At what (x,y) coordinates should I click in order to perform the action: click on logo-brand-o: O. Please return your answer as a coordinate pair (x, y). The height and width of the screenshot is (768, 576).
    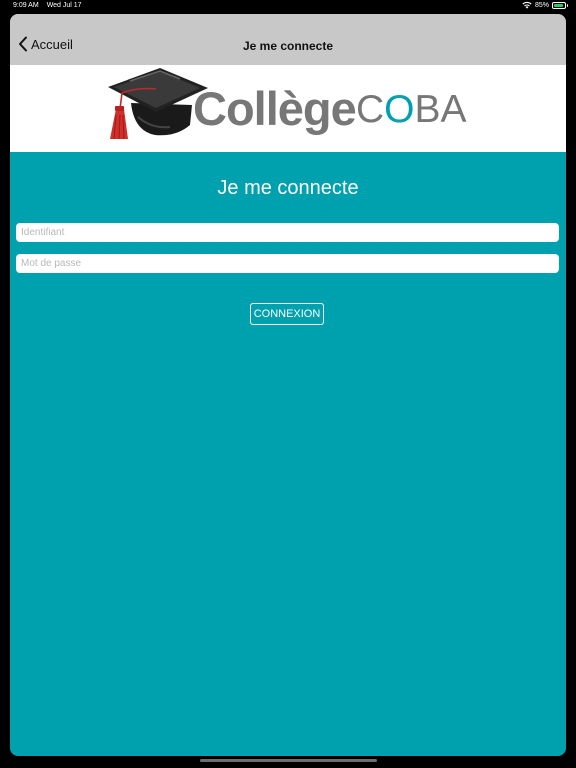
    Looking at the image, I should click on (399, 109).